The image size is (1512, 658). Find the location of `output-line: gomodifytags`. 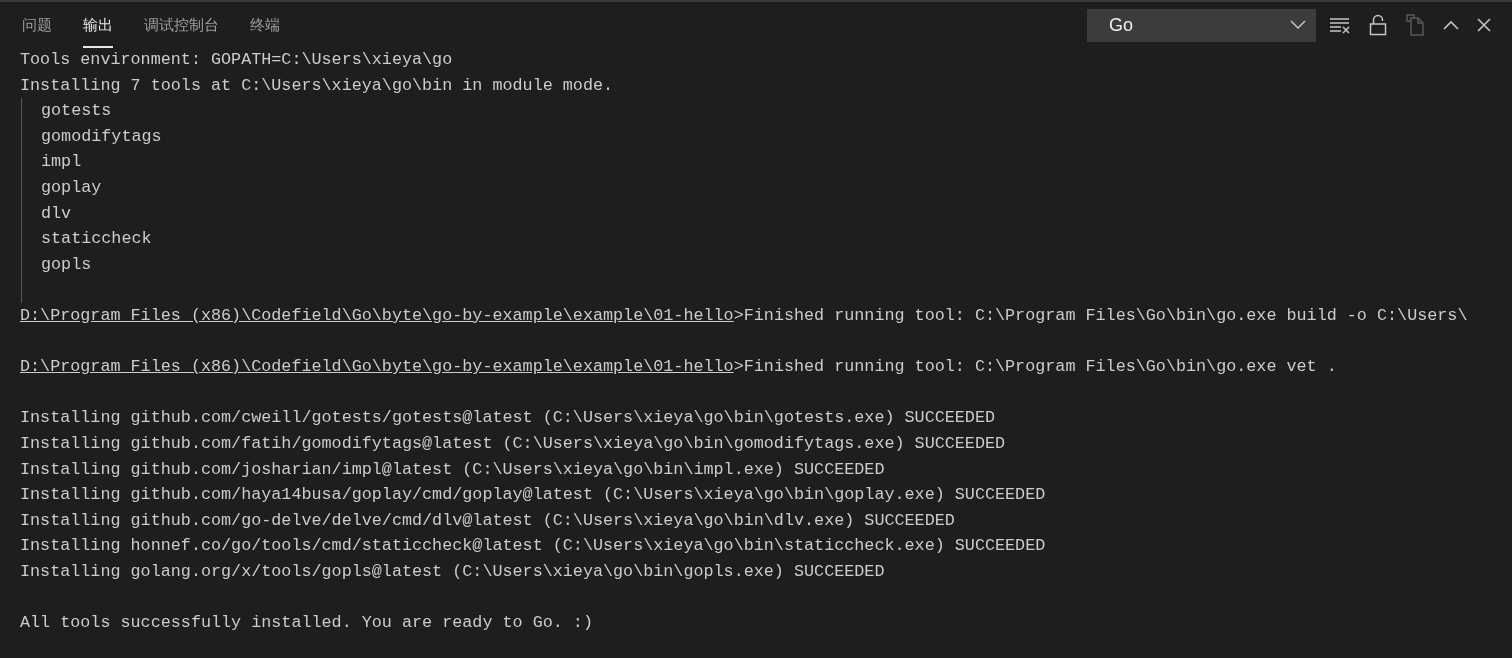

output-line: gomodifytags is located at coordinates (102, 136).